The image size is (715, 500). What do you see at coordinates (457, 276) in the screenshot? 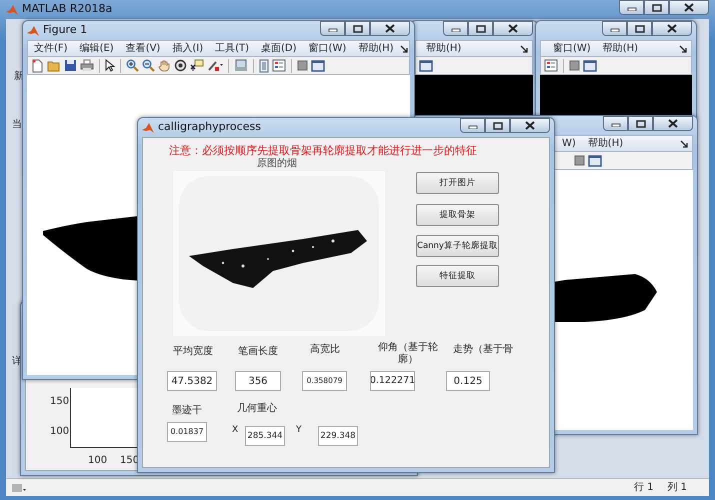
I see `action-button: 特征提取` at bounding box center [457, 276].